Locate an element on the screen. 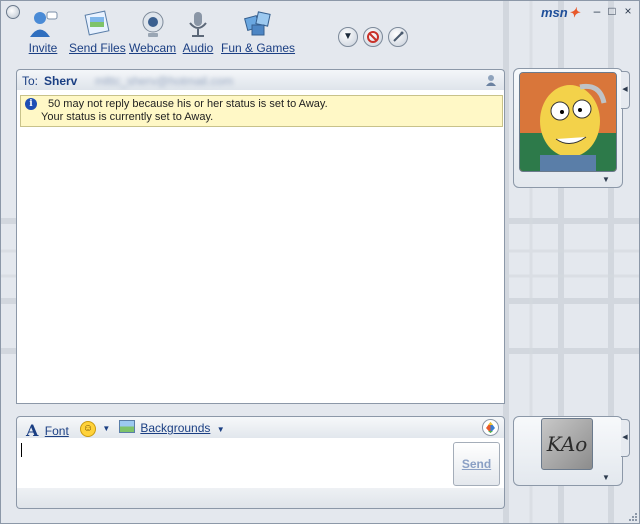 This screenshot has height=524, width=640. options-button is located at coordinates (398, 37).